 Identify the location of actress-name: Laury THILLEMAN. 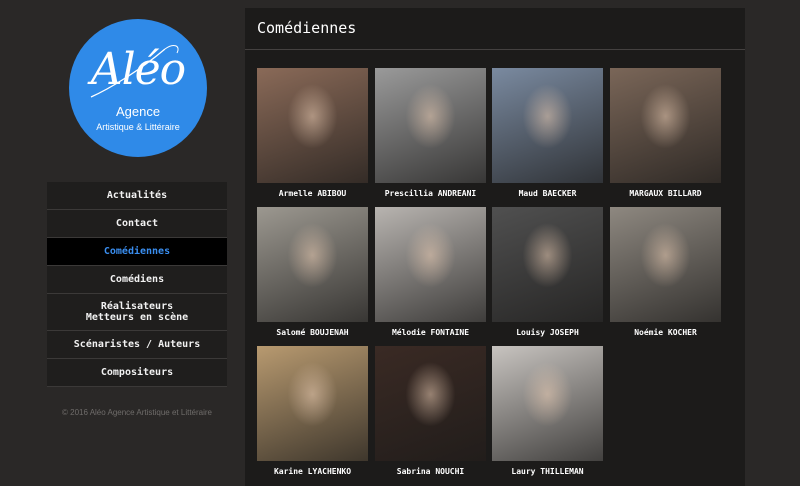
(547, 472).